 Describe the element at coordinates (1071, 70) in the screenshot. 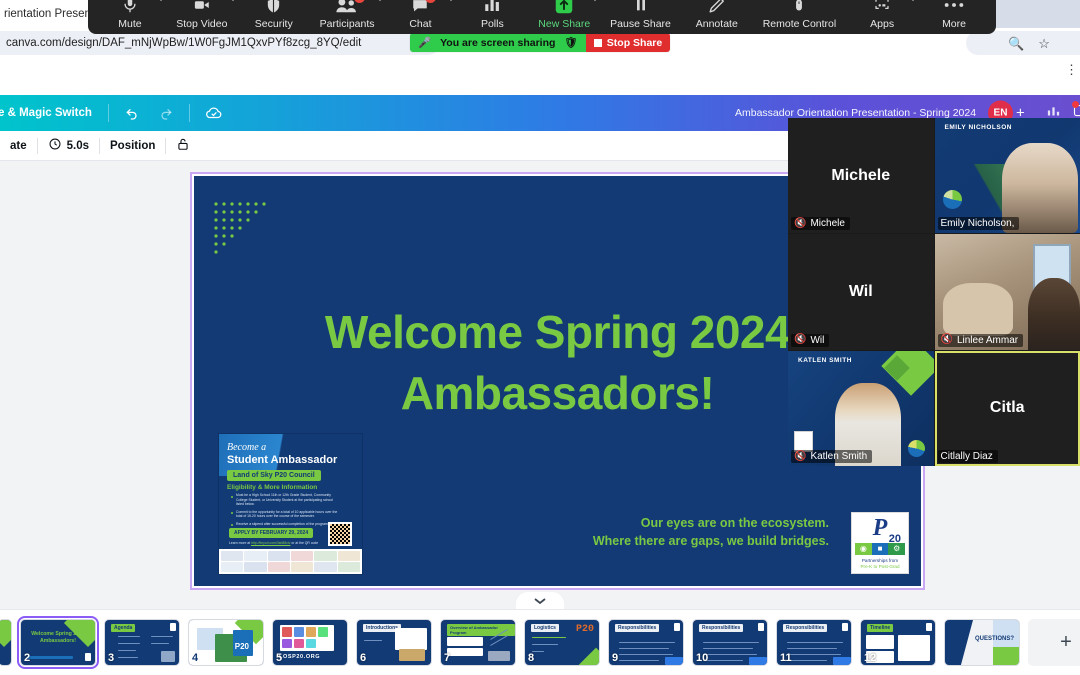

I see `profile-icon: ⋮` at that location.